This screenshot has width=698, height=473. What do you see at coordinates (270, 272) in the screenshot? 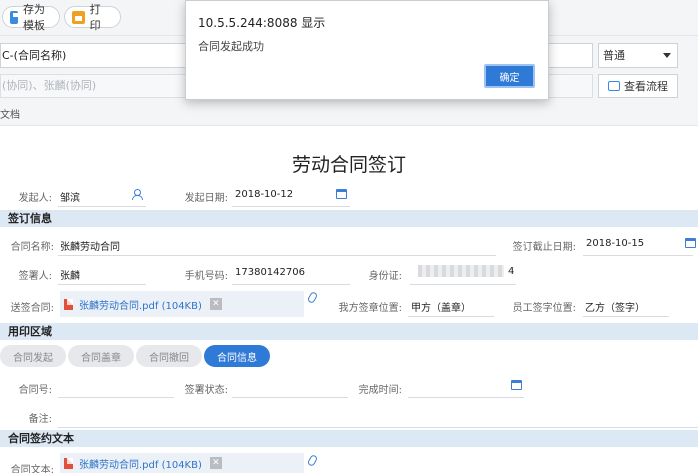
I see `phone-value: 17380142706` at bounding box center [270, 272].